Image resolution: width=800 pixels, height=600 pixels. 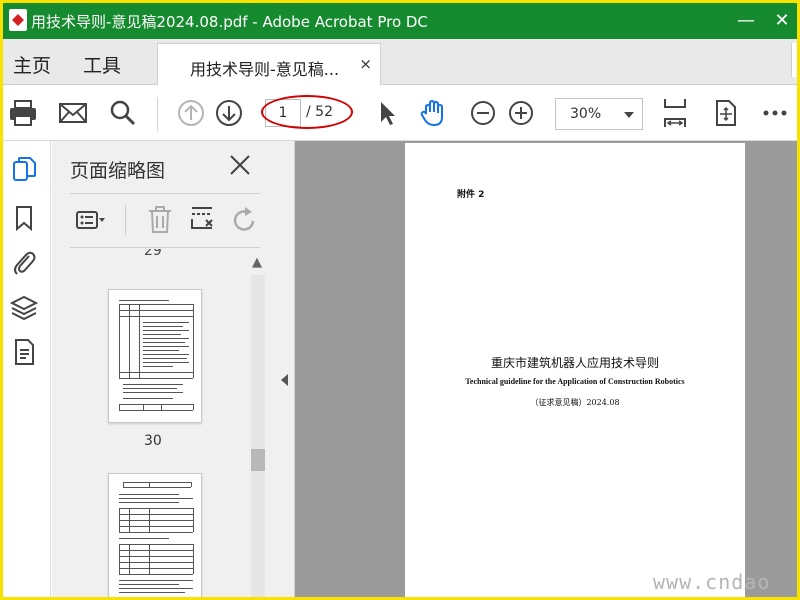 What do you see at coordinates (365, 64) in the screenshot?
I see `close-tab-button: ×` at bounding box center [365, 64].